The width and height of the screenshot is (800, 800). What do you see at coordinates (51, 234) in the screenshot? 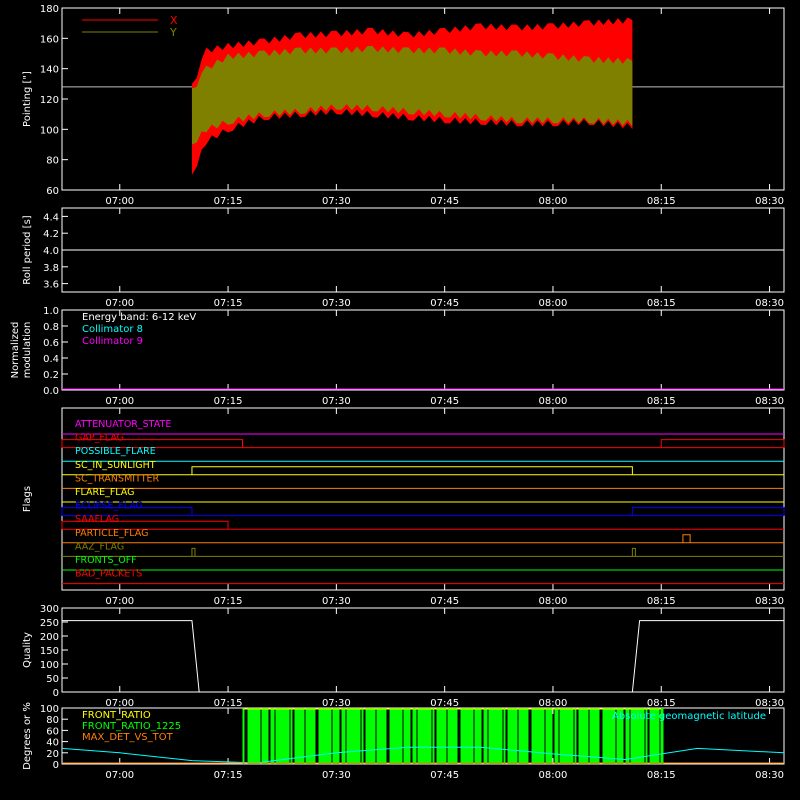
I see `roll-ytick-label: 4.2` at bounding box center [51, 234].